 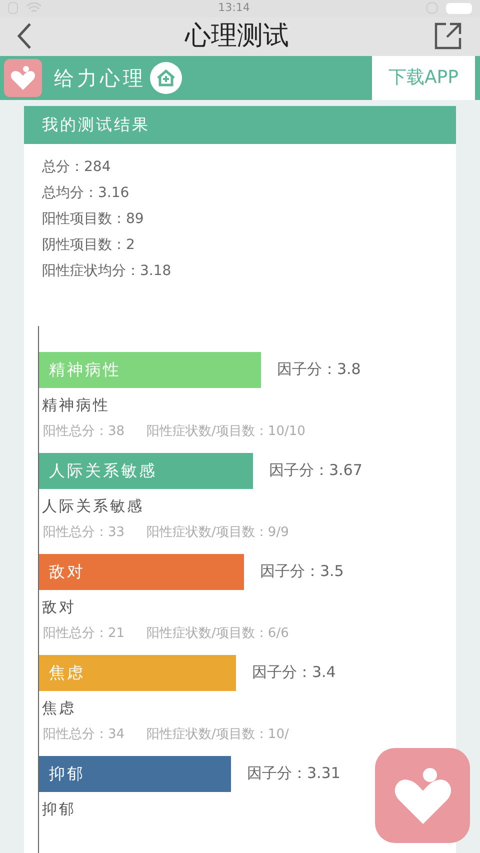 I want to click on share-button, so click(x=449, y=36).